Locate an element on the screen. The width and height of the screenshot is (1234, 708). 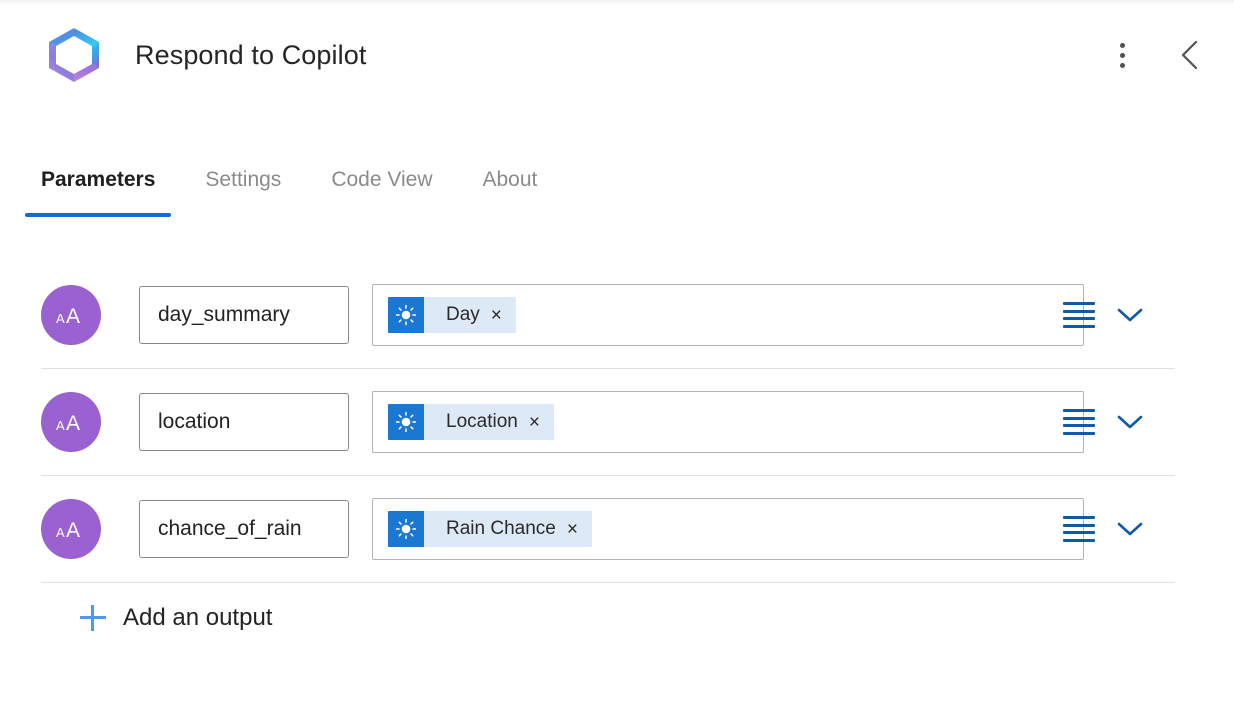
tab-parameters-label: Parameters is located at coordinates (98, 179).